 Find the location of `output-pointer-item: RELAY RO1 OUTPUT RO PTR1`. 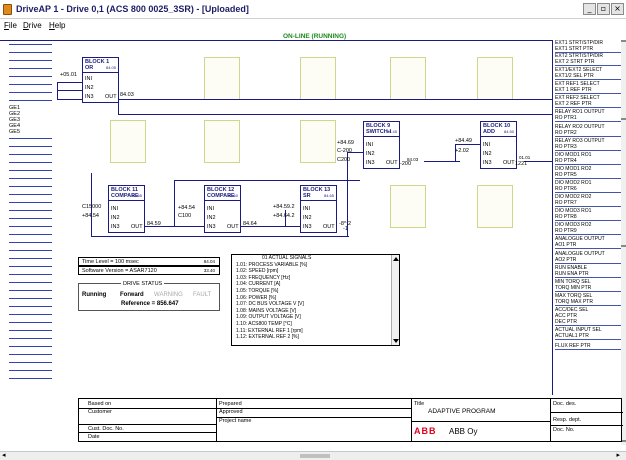

output-pointer-item: RELAY RO1 OUTPUT RO PTR1 is located at coordinates (588, 115).